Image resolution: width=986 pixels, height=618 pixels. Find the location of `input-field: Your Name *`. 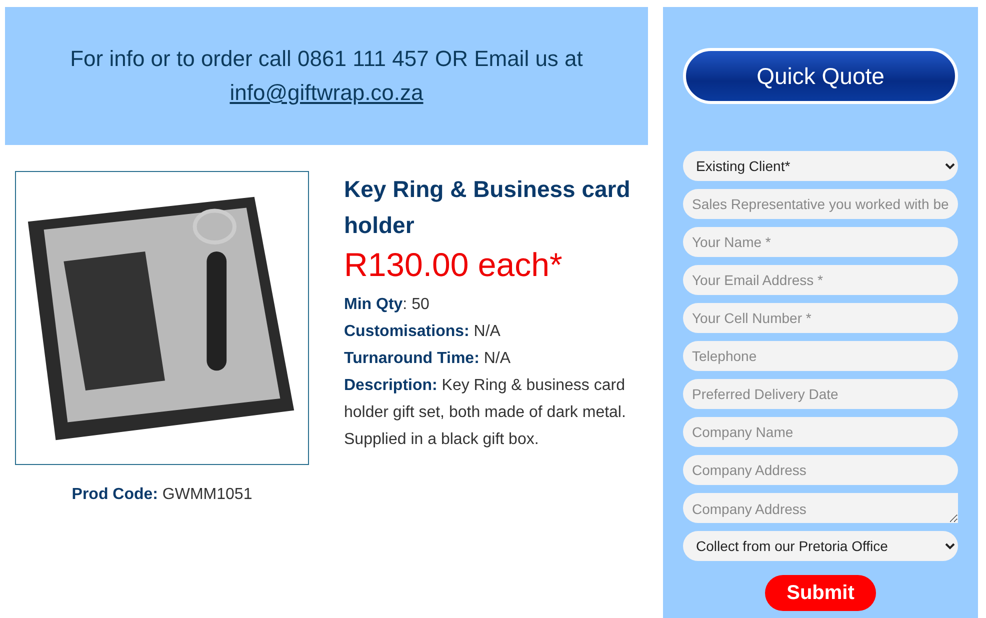

input-field: Your Name * is located at coordinates (820, 242).